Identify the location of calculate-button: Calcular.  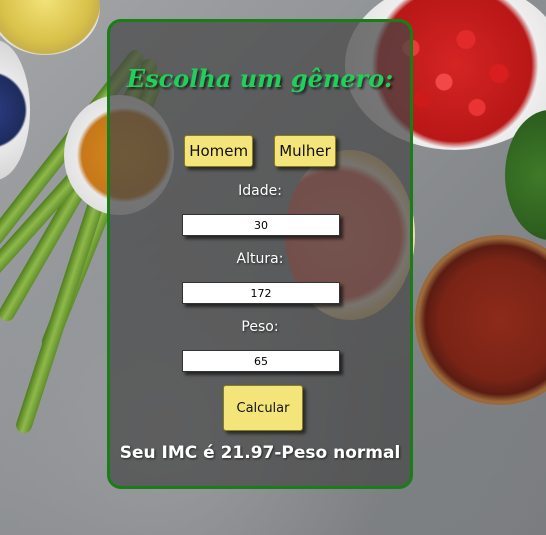
(263, 408).